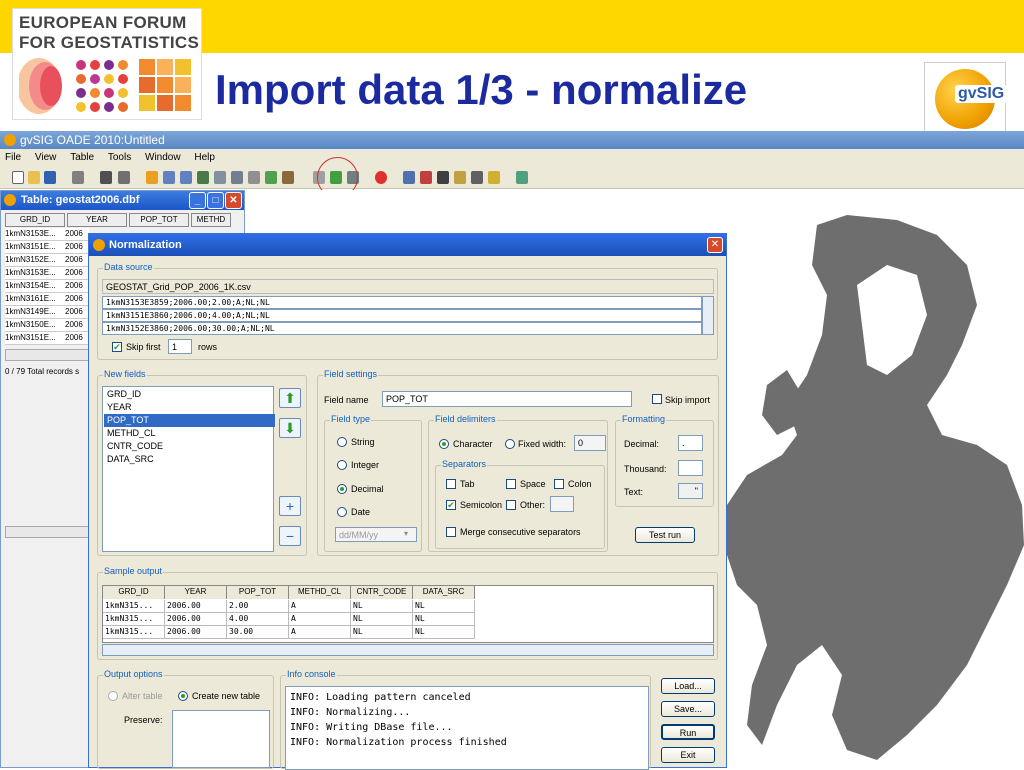  What do you see at coordinates (13, 157) in the screenshot?
I see `menu-file: File` at bounding box center [13, 157].